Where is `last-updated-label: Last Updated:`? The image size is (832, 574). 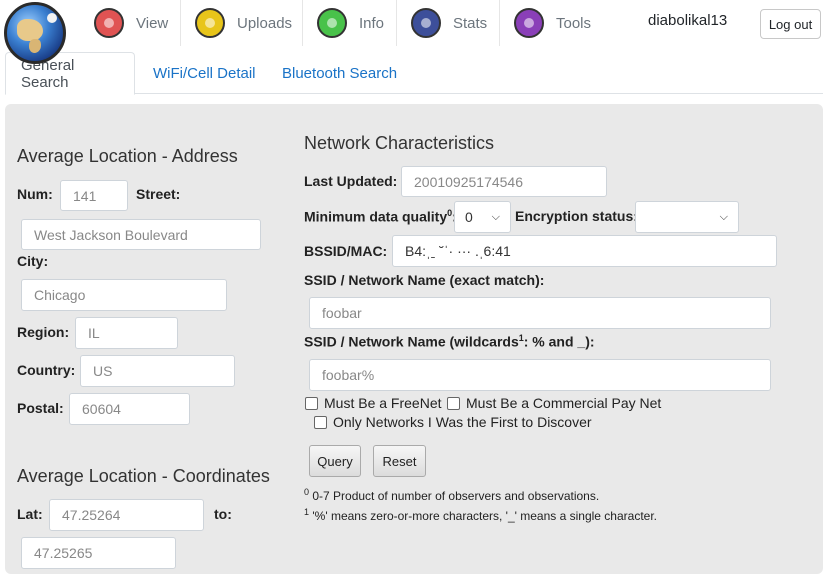 last-updated-label: Last Updated: is located at coordinates (351, 181).